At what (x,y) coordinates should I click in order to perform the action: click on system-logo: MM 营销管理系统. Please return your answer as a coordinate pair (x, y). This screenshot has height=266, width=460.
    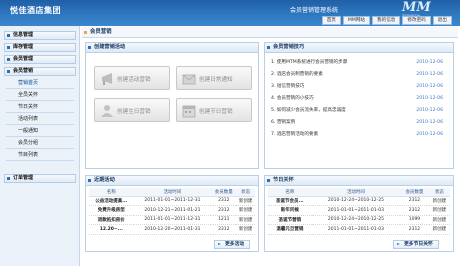
    Looking at the image, I should click on (421, 9).